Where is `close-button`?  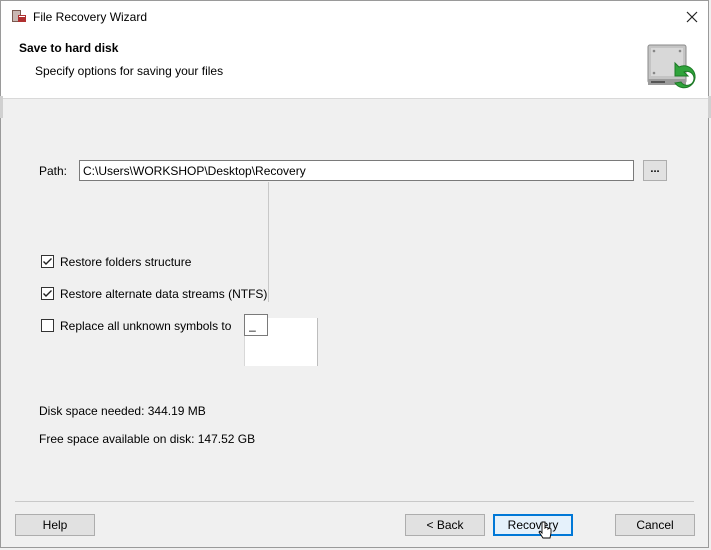
close-button is located at coordinates (692, 17).